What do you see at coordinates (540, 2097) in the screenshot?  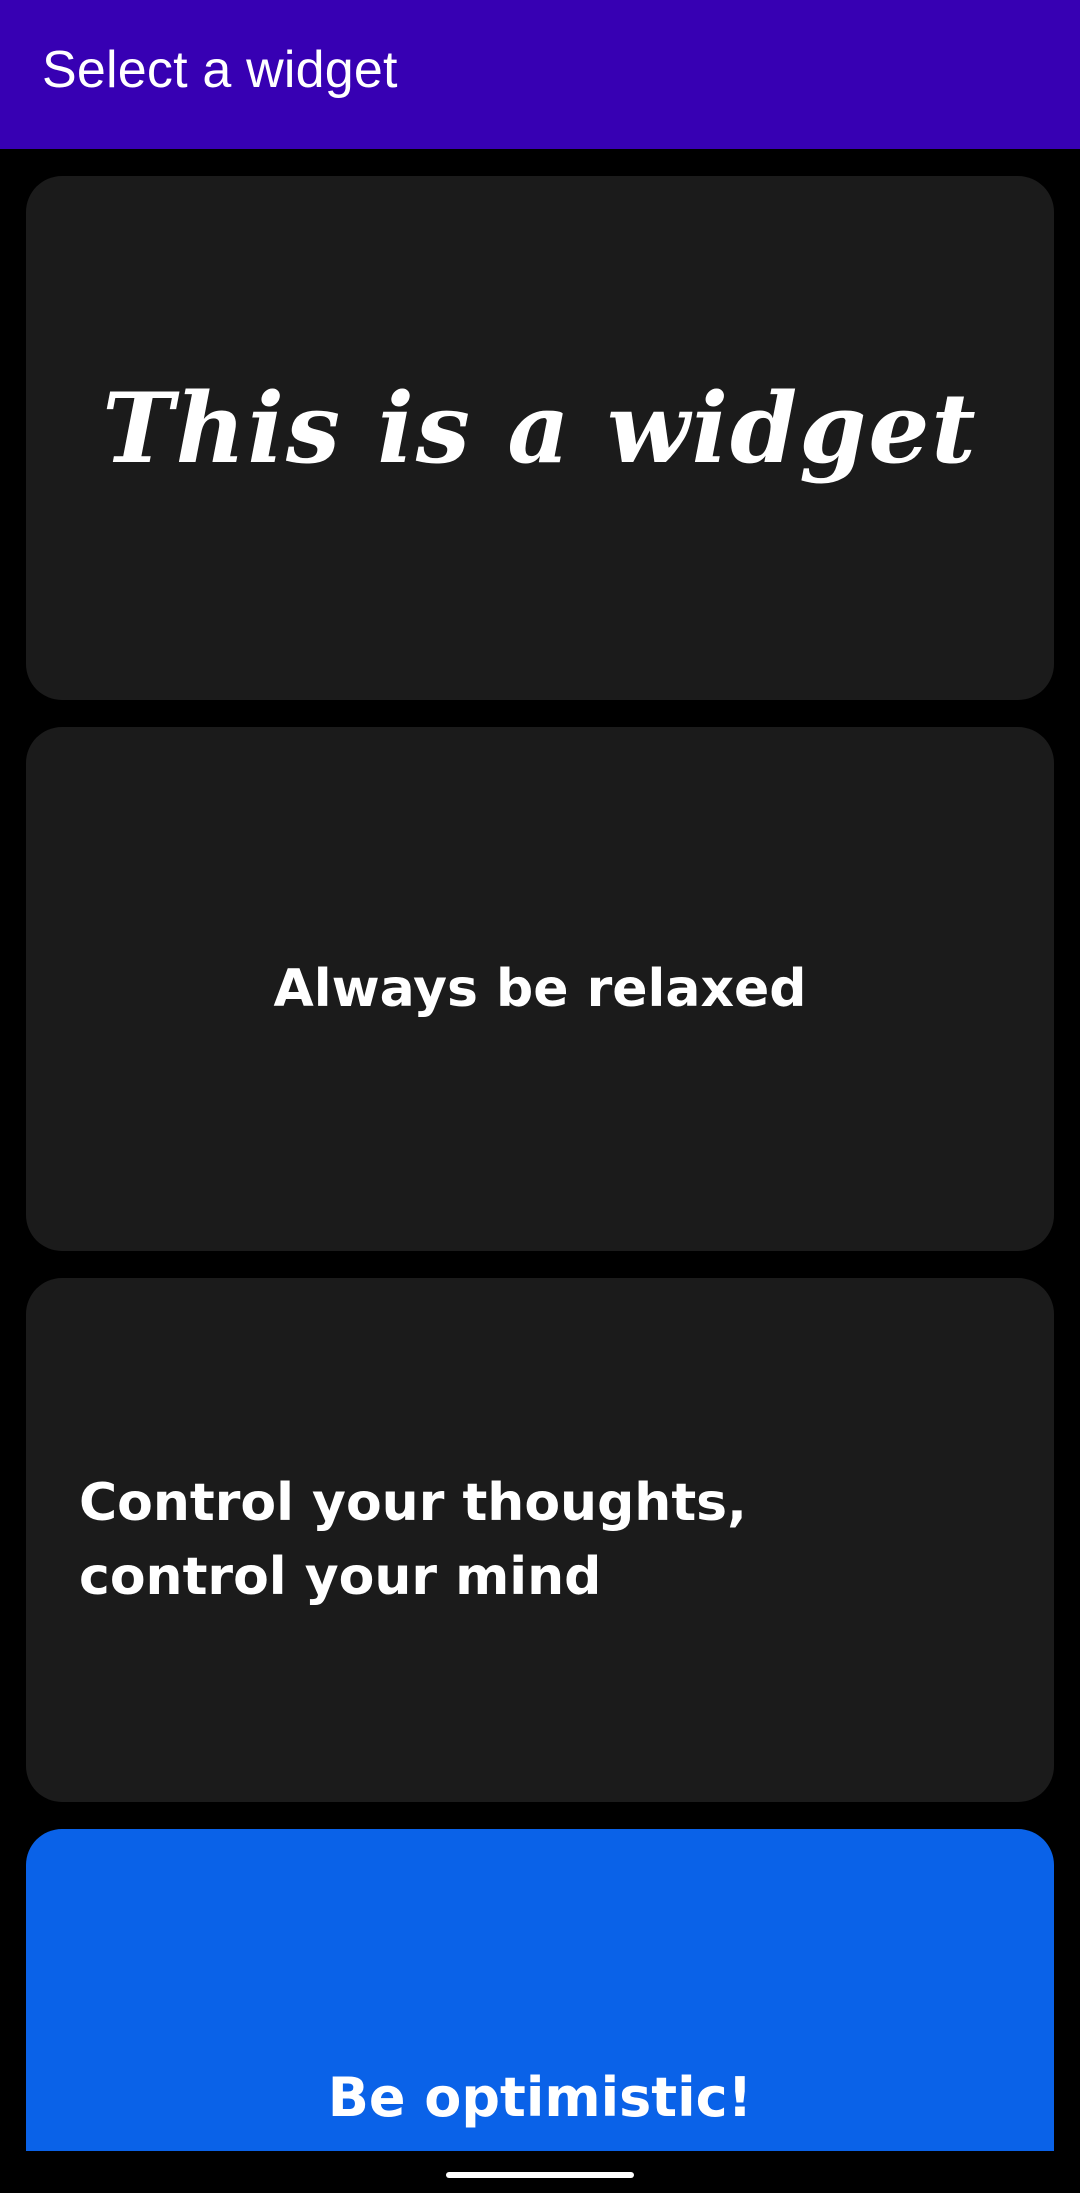 I see `widget-text: Be optimistic!` at bounding box center [540, 2097].